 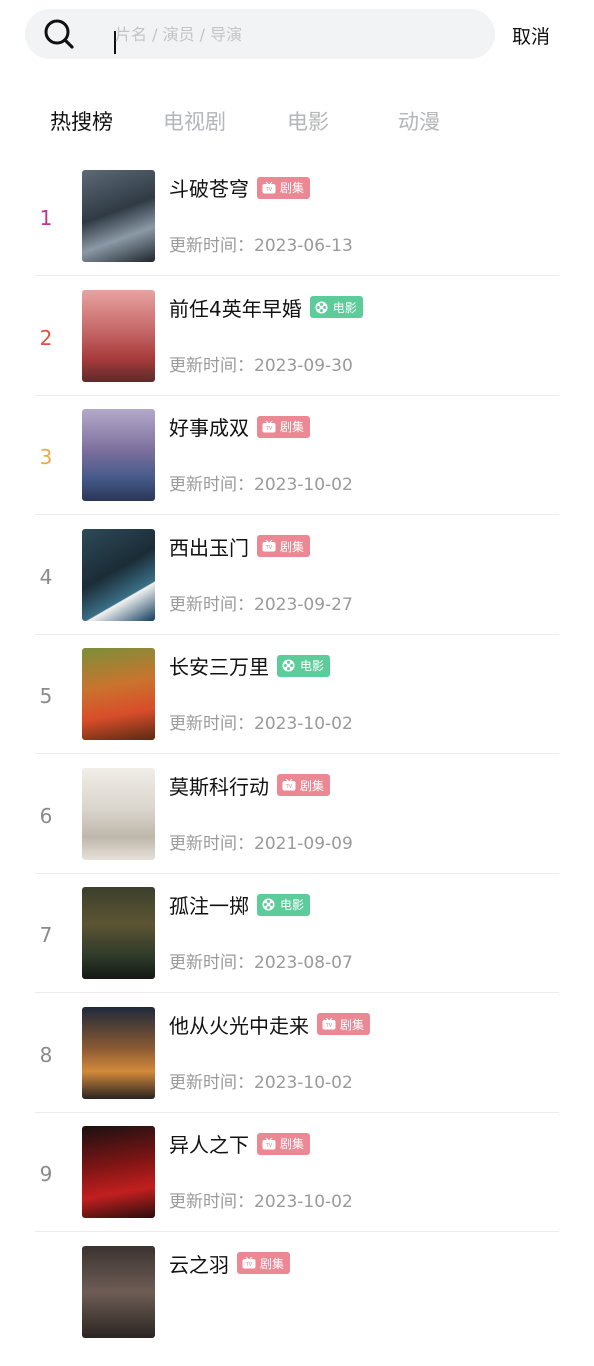 I want to click on title-line: 前任4英年早婚 电影, so click(x=266, y=307).